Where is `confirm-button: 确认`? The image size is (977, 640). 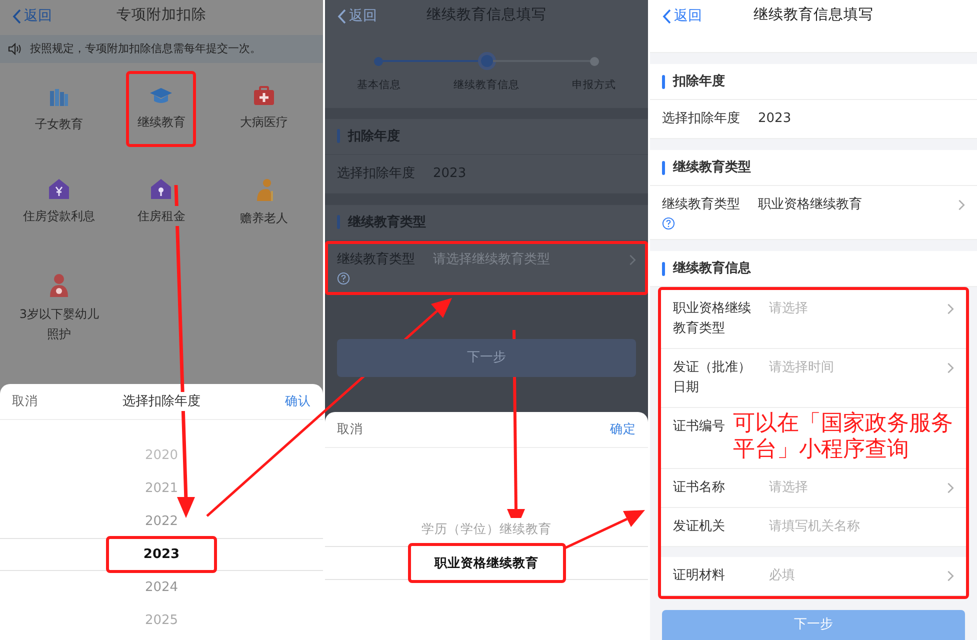 confirm-button: 确认 is located at coordinates (298, 401).